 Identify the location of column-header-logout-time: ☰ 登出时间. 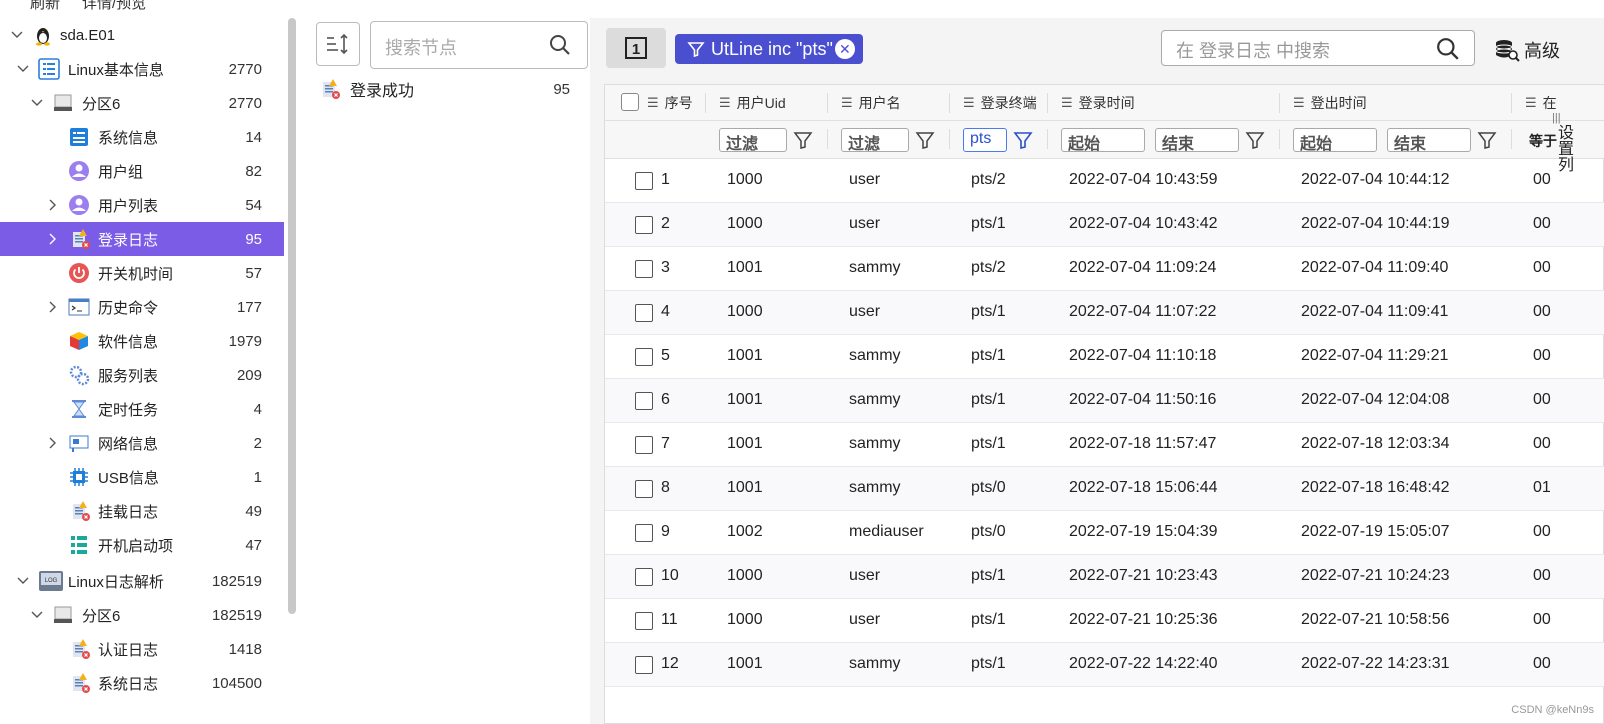
(1330, 103).